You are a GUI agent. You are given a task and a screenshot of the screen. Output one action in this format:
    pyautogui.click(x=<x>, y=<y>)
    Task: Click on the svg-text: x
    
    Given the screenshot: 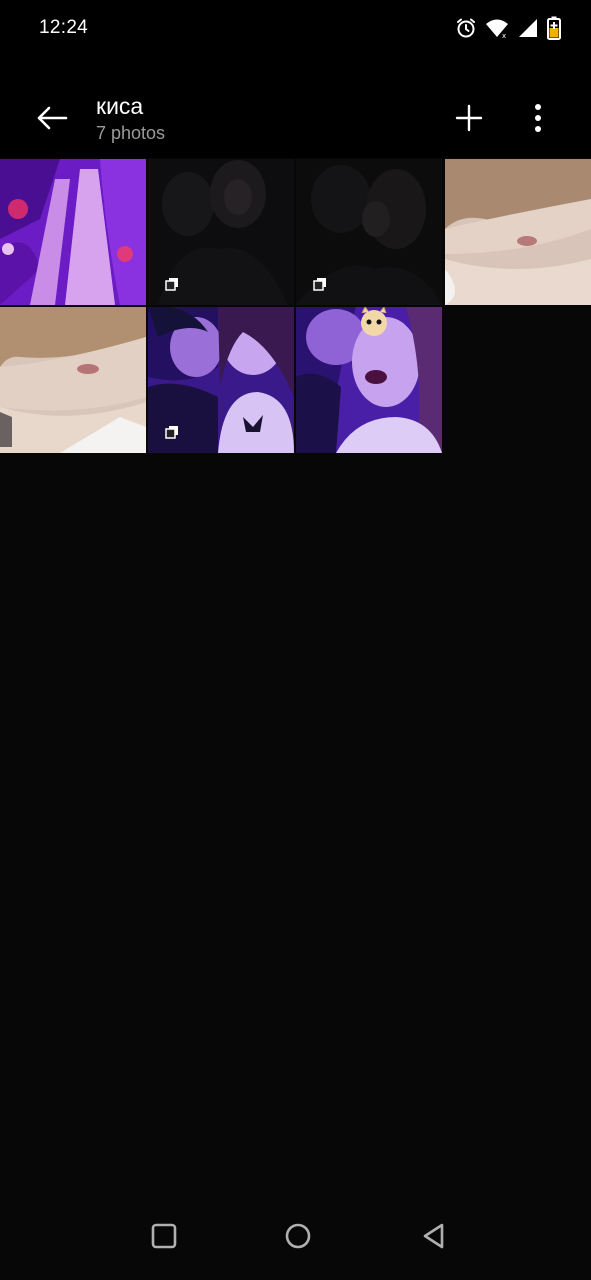 What is the action you would take?
    pyautogui.click(x=504, y=35)
    